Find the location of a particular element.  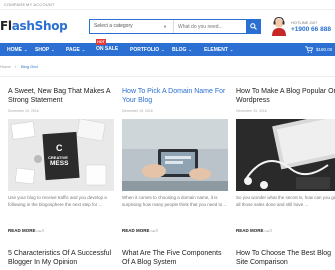

nav-item-home: Home ⌄ is located at coordinates (17, 49).